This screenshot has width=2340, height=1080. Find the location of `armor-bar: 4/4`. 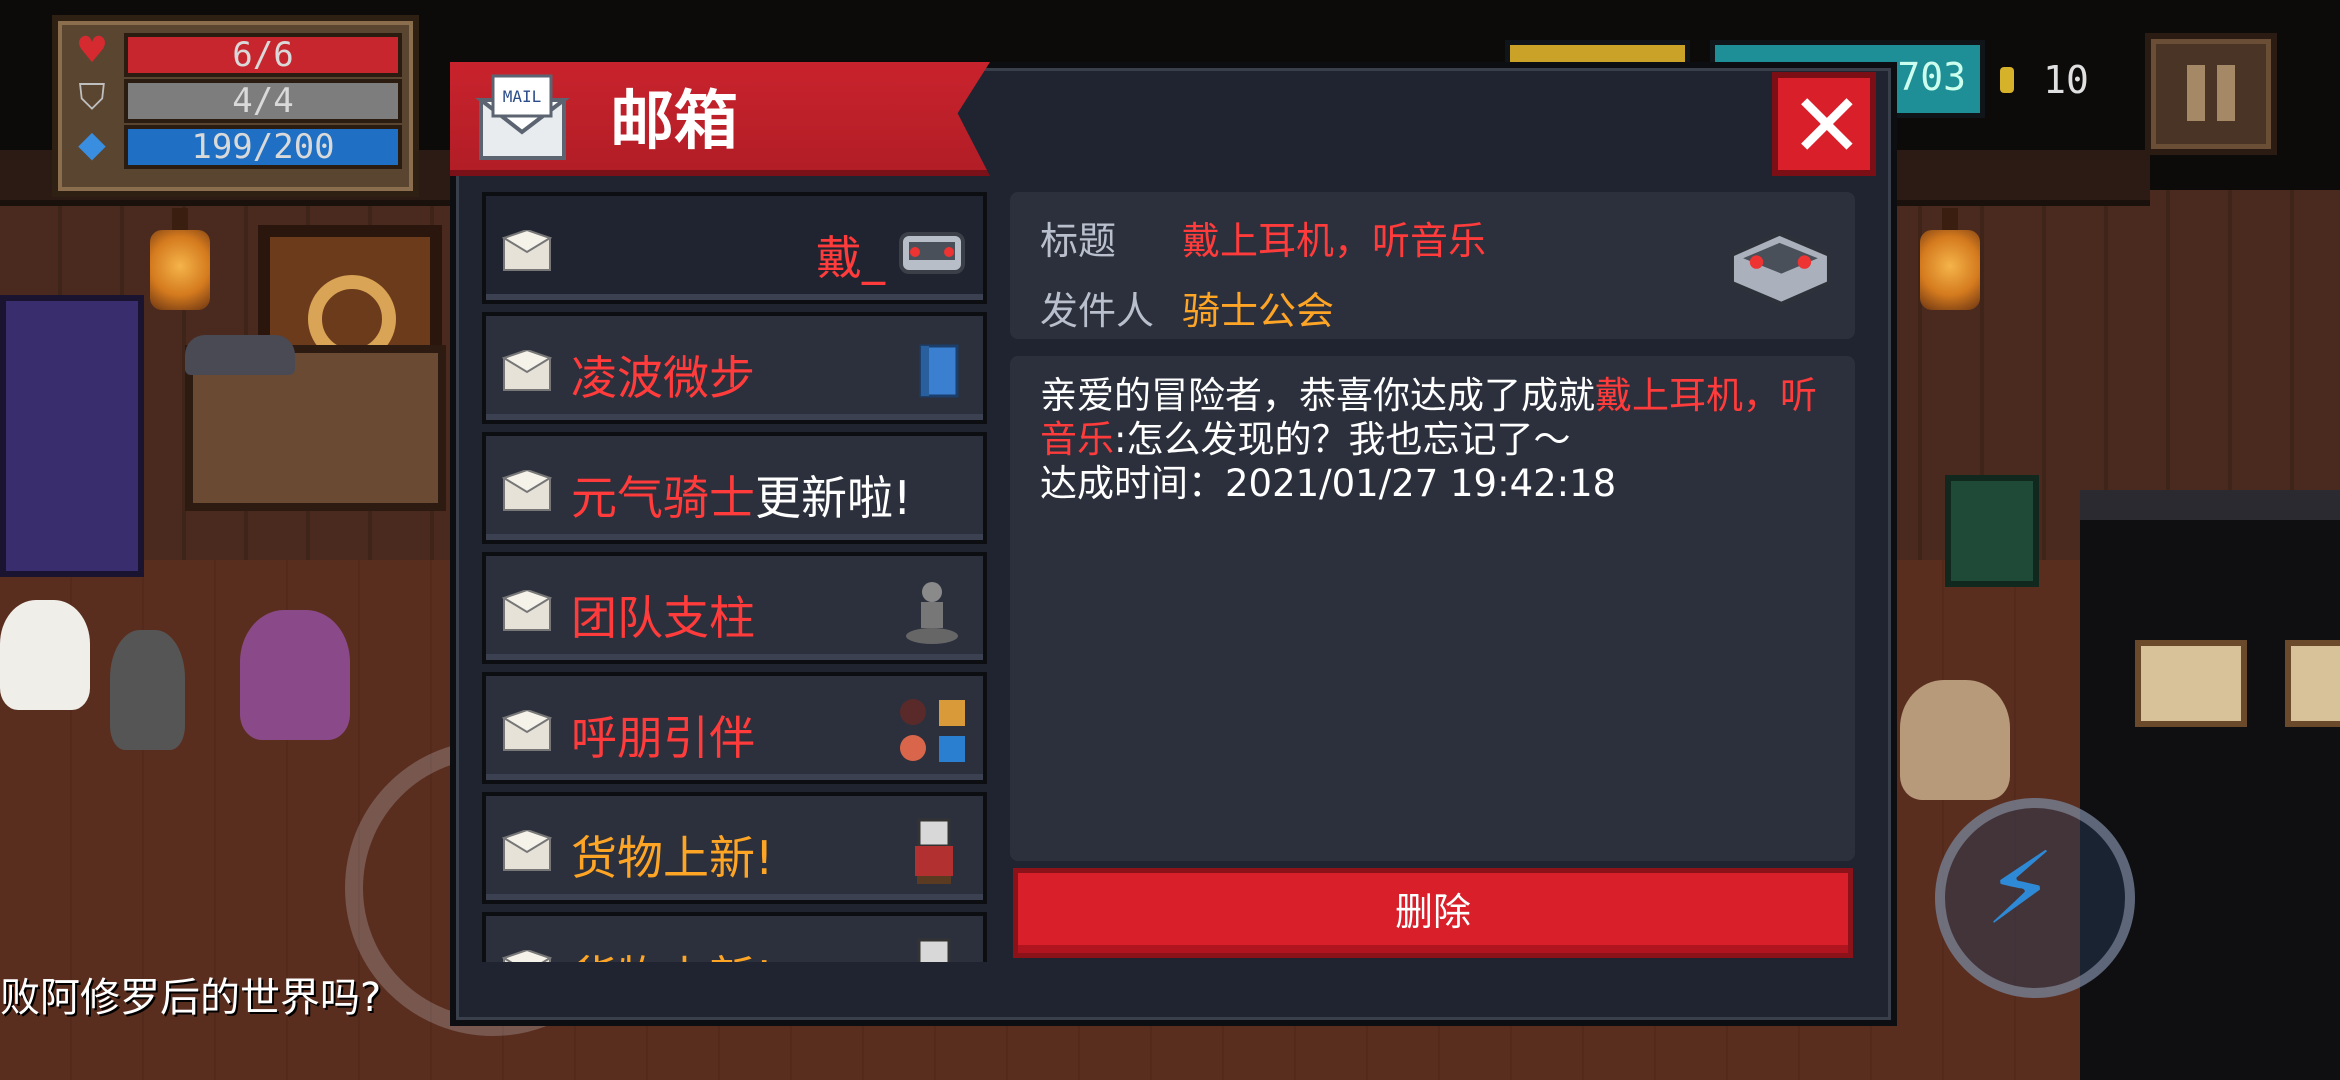

armor-bar: 4/4 is located at coordinates (263, 101).